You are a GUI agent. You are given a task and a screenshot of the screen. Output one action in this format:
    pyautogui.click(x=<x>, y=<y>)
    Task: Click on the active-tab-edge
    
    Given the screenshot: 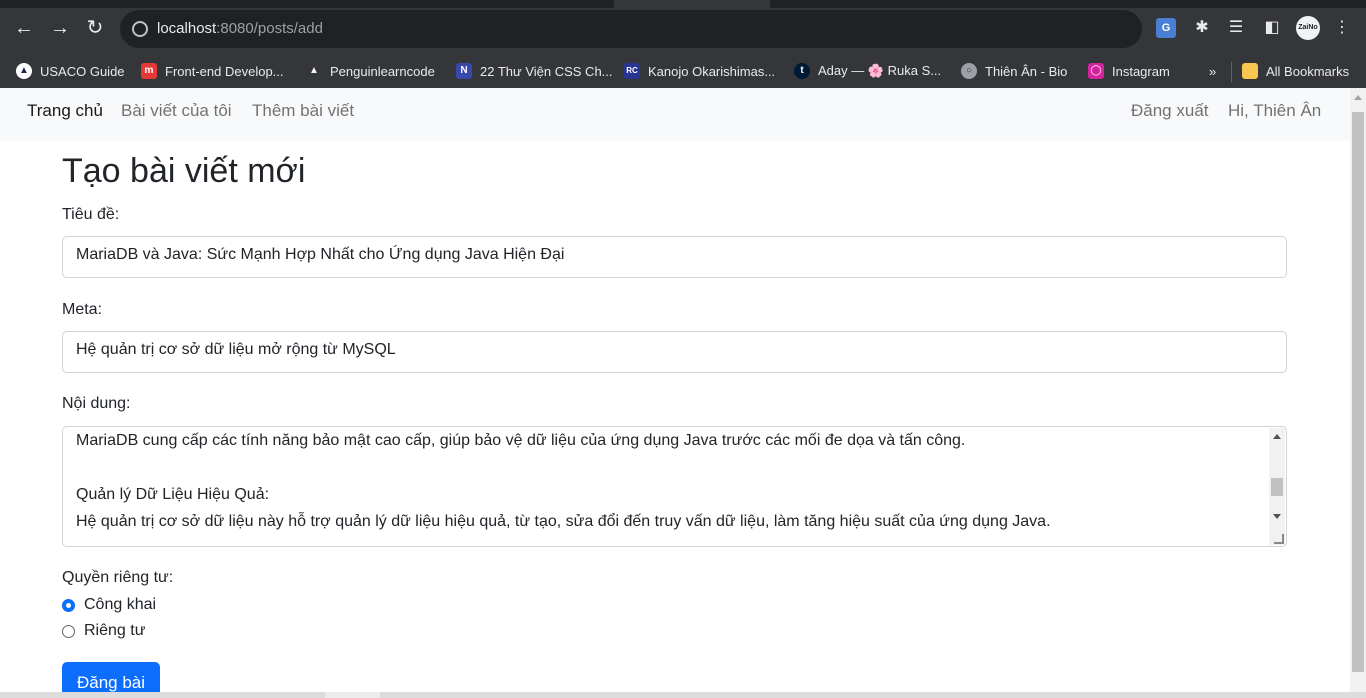 What is the action you would take?
    pyautogui.click(x=692, y=4)
    